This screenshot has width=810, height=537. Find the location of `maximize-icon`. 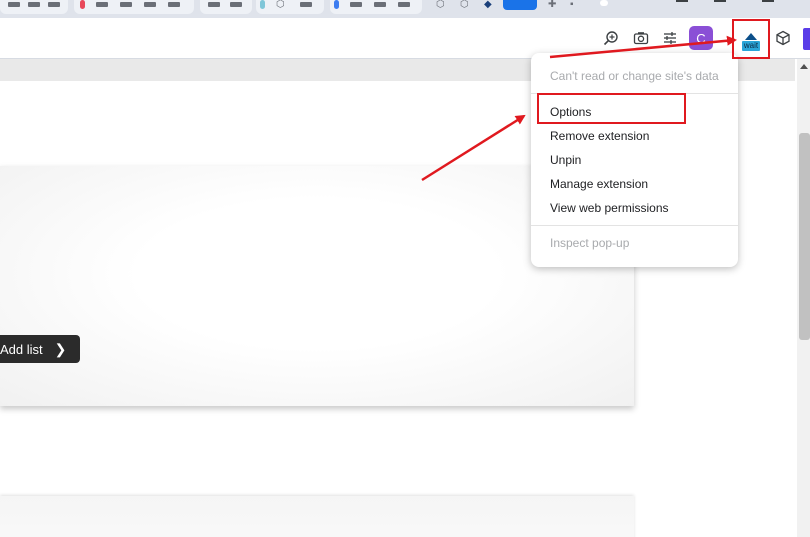

maximize-icon is located at coordinates (720, 1).